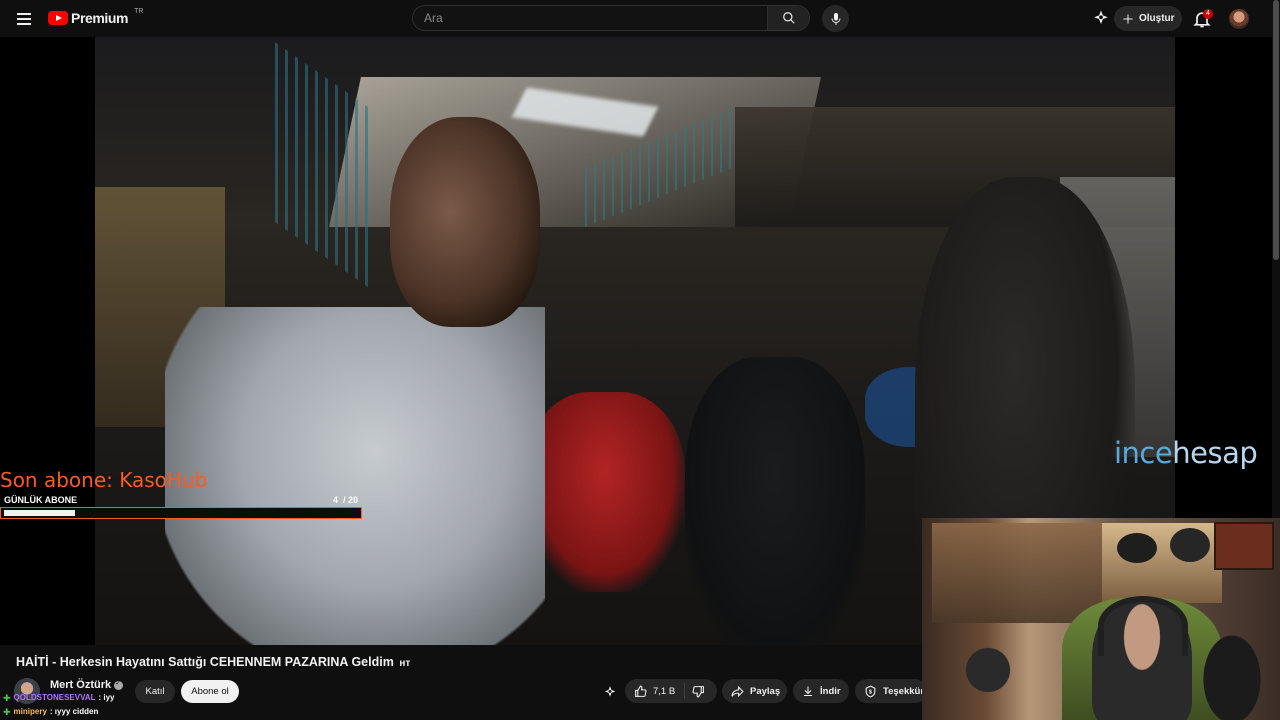 The image size is (1280, 720). What do you see at coordinates (1276, 130) in the screenshot?
I see `scrollbar-thumb` at bounding box center [1276, 130].